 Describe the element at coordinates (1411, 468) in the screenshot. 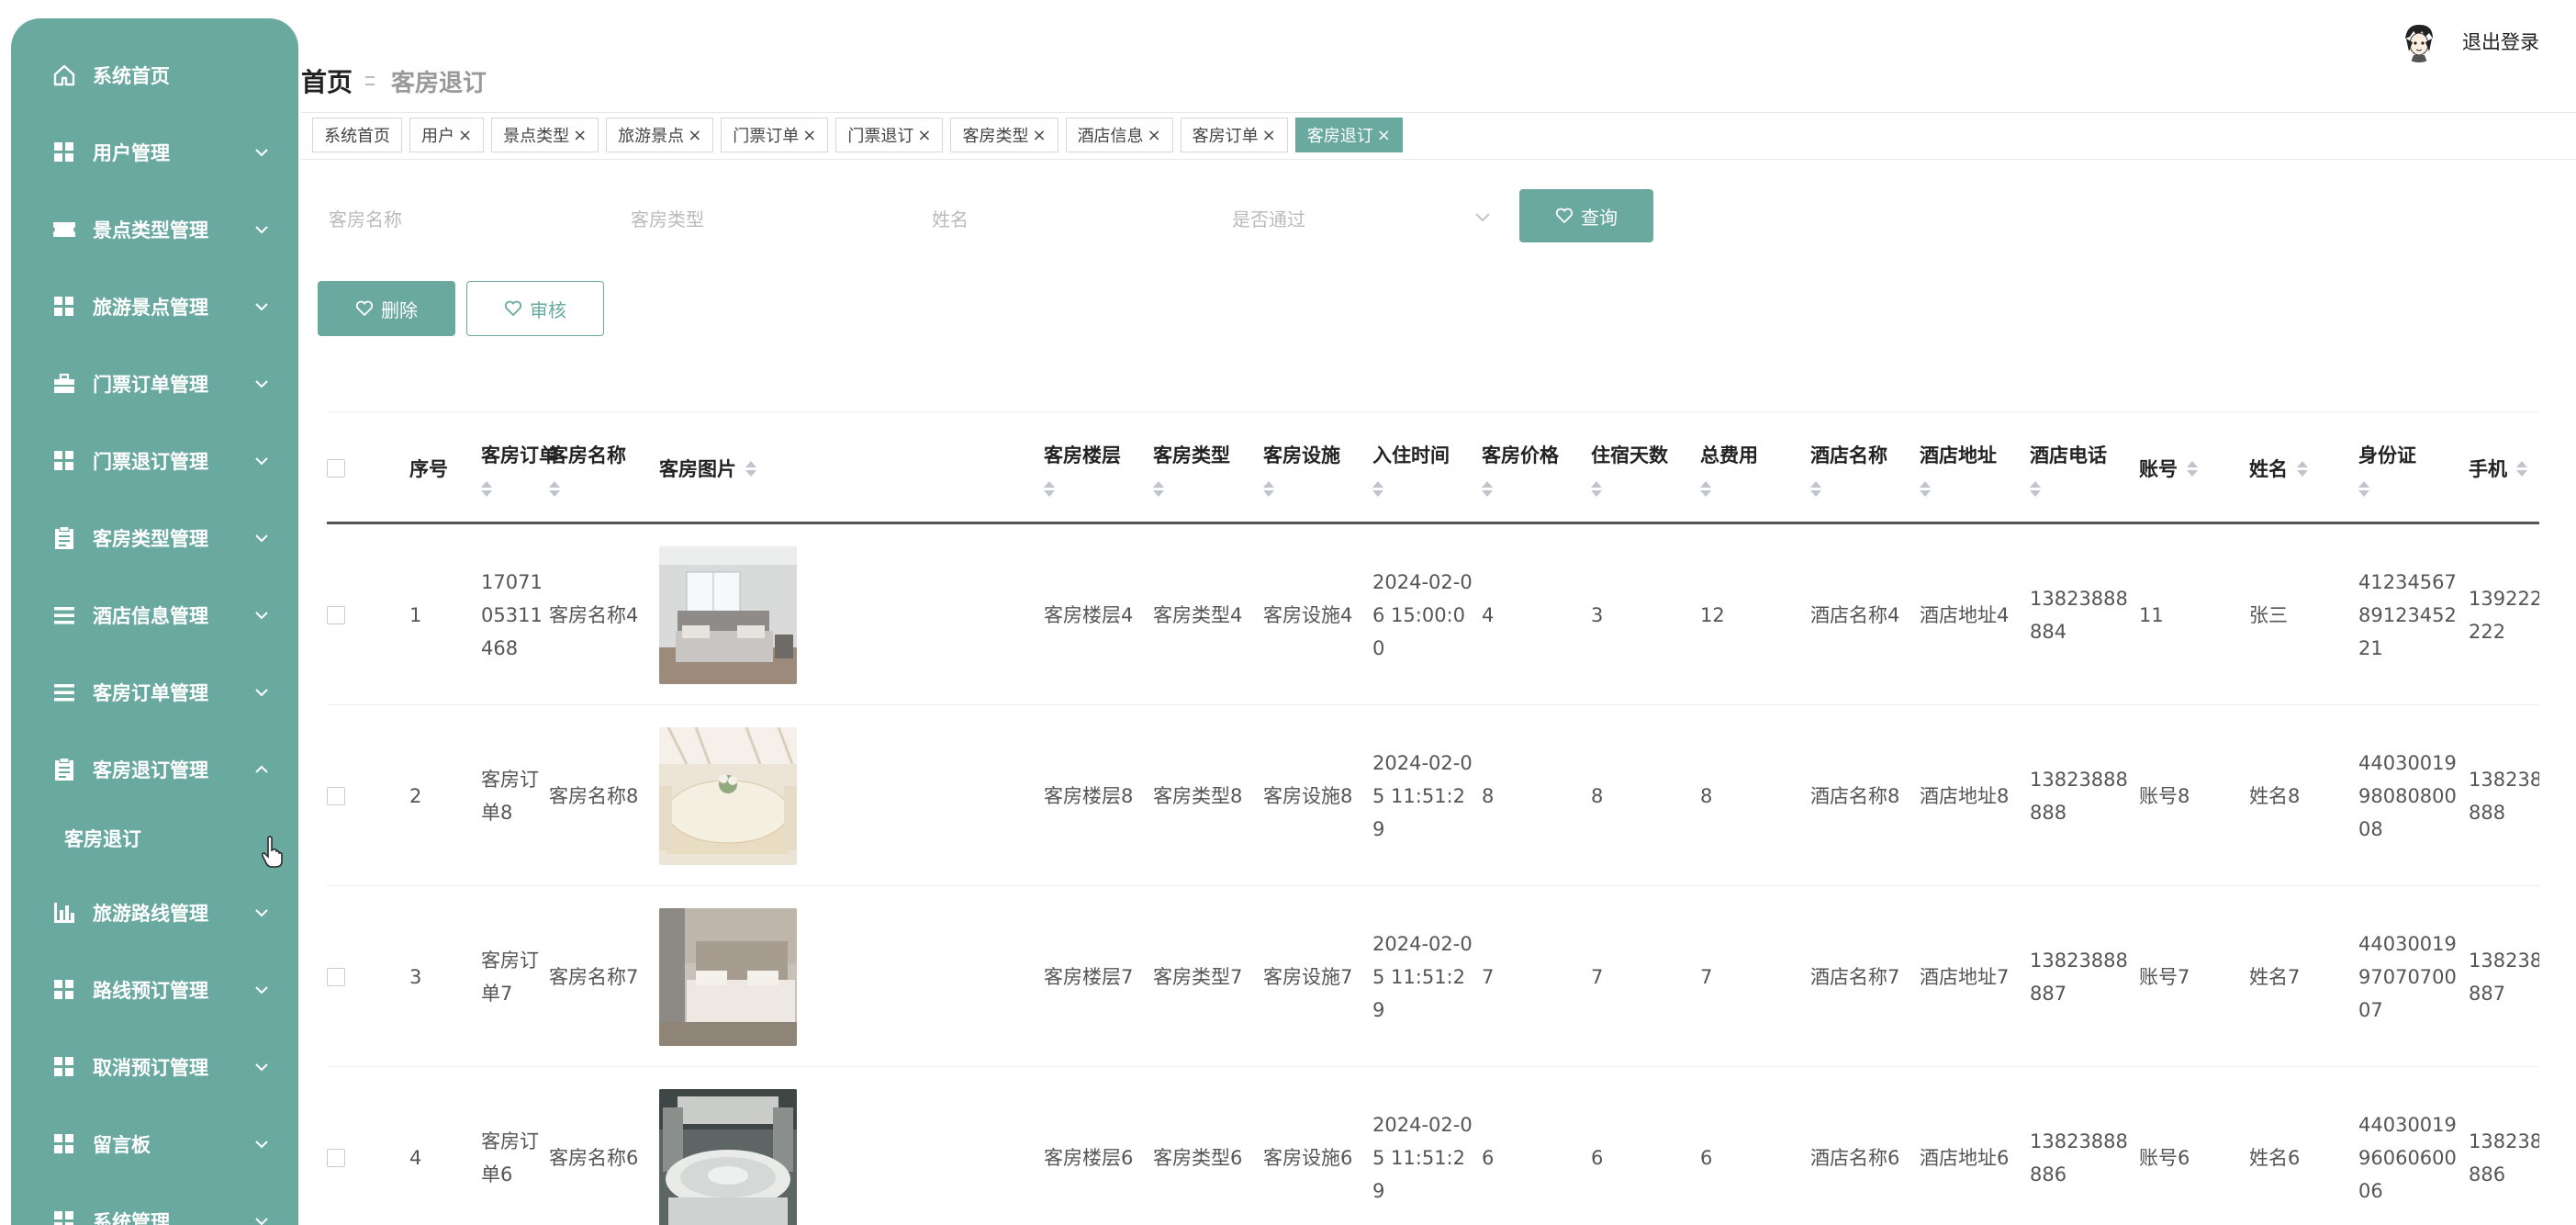

I see `column-header: 入住时间` at that location.